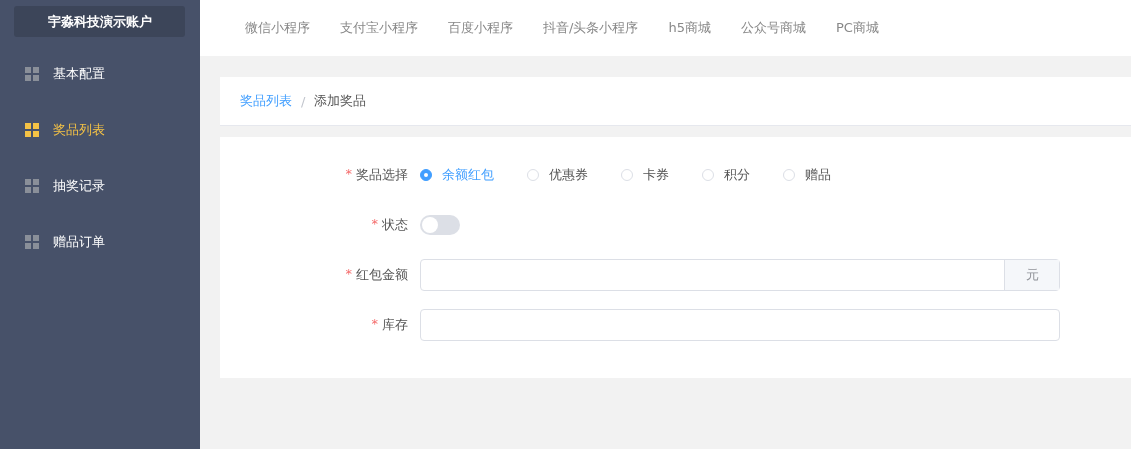 This screenshot has height=449, width=1131. What do you see at coordinates (99, 21) in the screenshot?
I see `account-name: 宇淼科技演示账户` at bounding box center [99, 21].